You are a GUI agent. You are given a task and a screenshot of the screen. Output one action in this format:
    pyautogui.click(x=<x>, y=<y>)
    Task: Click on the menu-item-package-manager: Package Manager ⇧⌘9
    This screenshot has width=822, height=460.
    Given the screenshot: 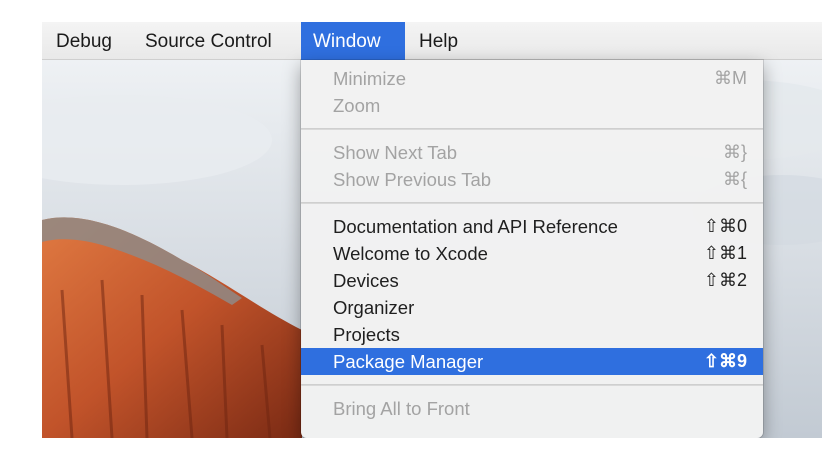 What is the action you would take?
    pyautogui.click(x=532, y=361)
    